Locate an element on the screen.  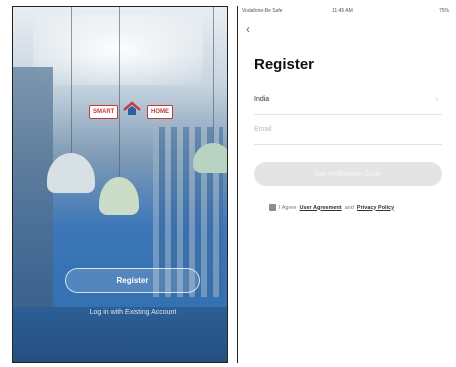
email-placeholder: Email is located at coordinates (263, 129).